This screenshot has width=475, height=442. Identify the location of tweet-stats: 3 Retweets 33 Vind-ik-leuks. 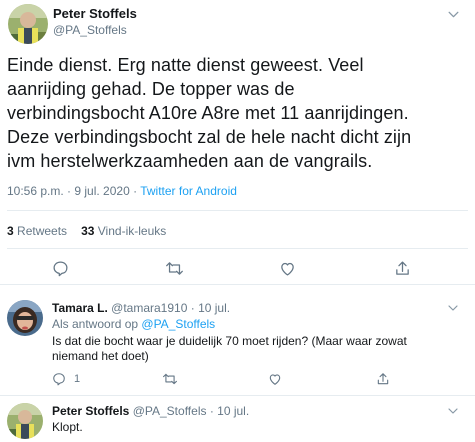
(86, 231).